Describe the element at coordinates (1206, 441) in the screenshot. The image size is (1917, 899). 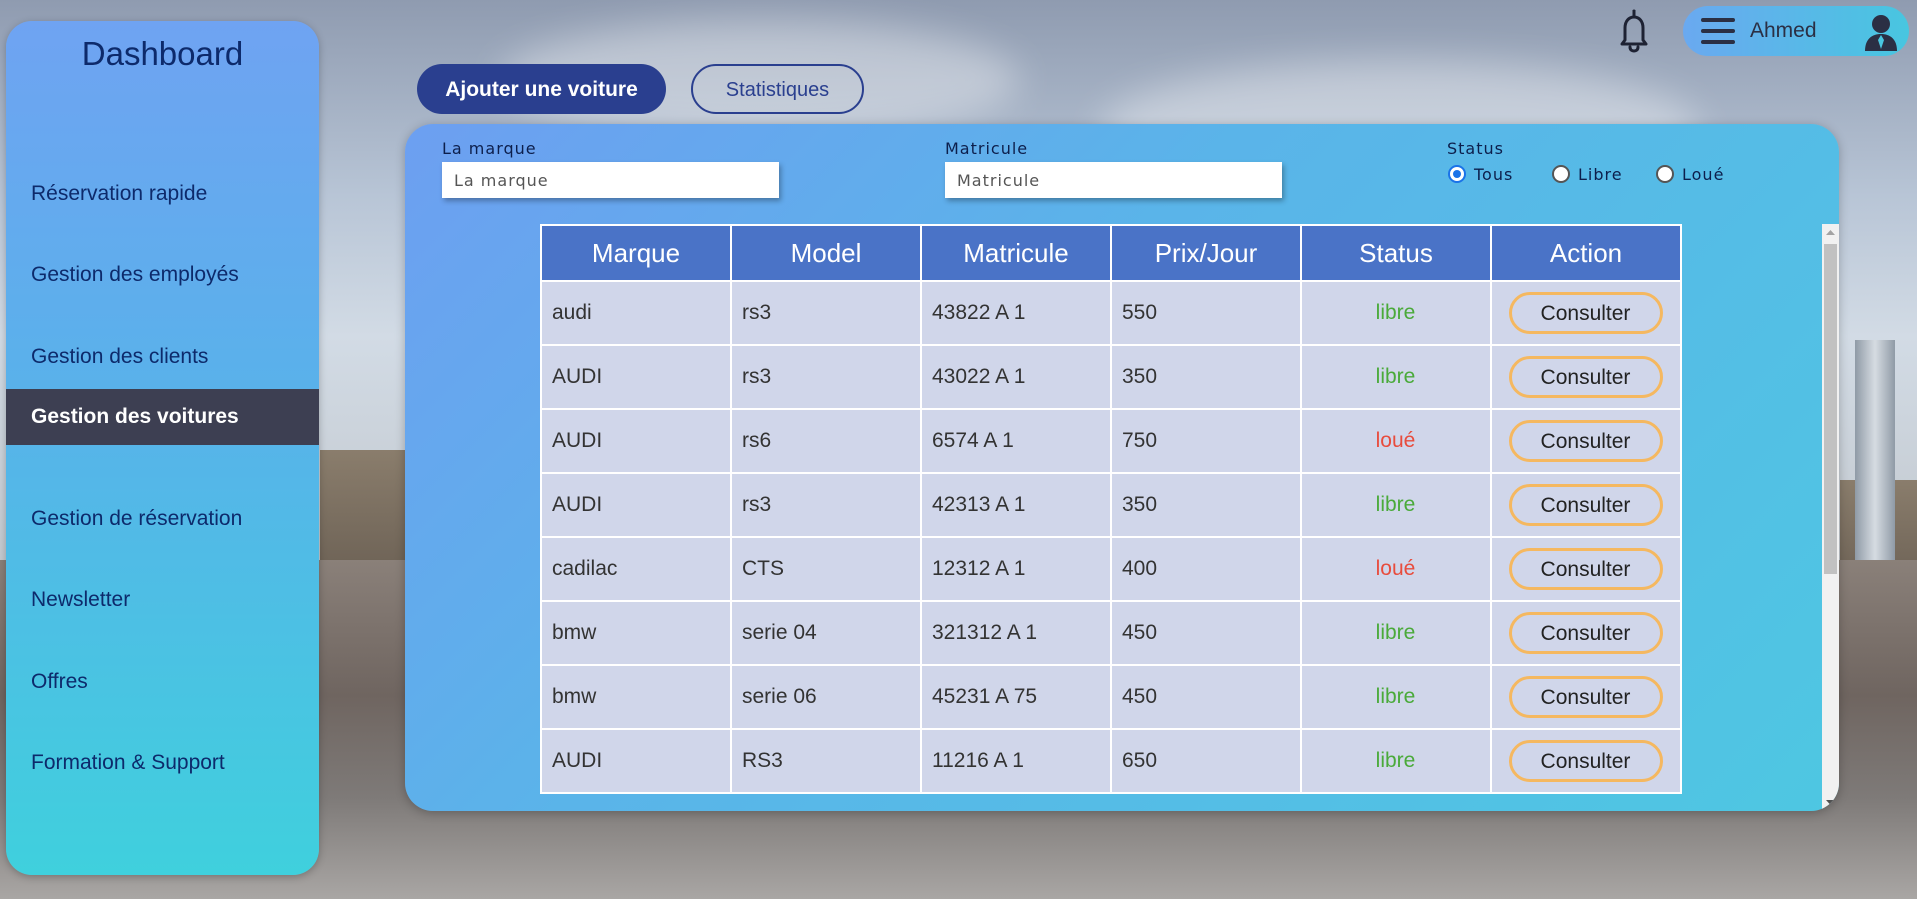
I see `cell-prix: 750` at that location.